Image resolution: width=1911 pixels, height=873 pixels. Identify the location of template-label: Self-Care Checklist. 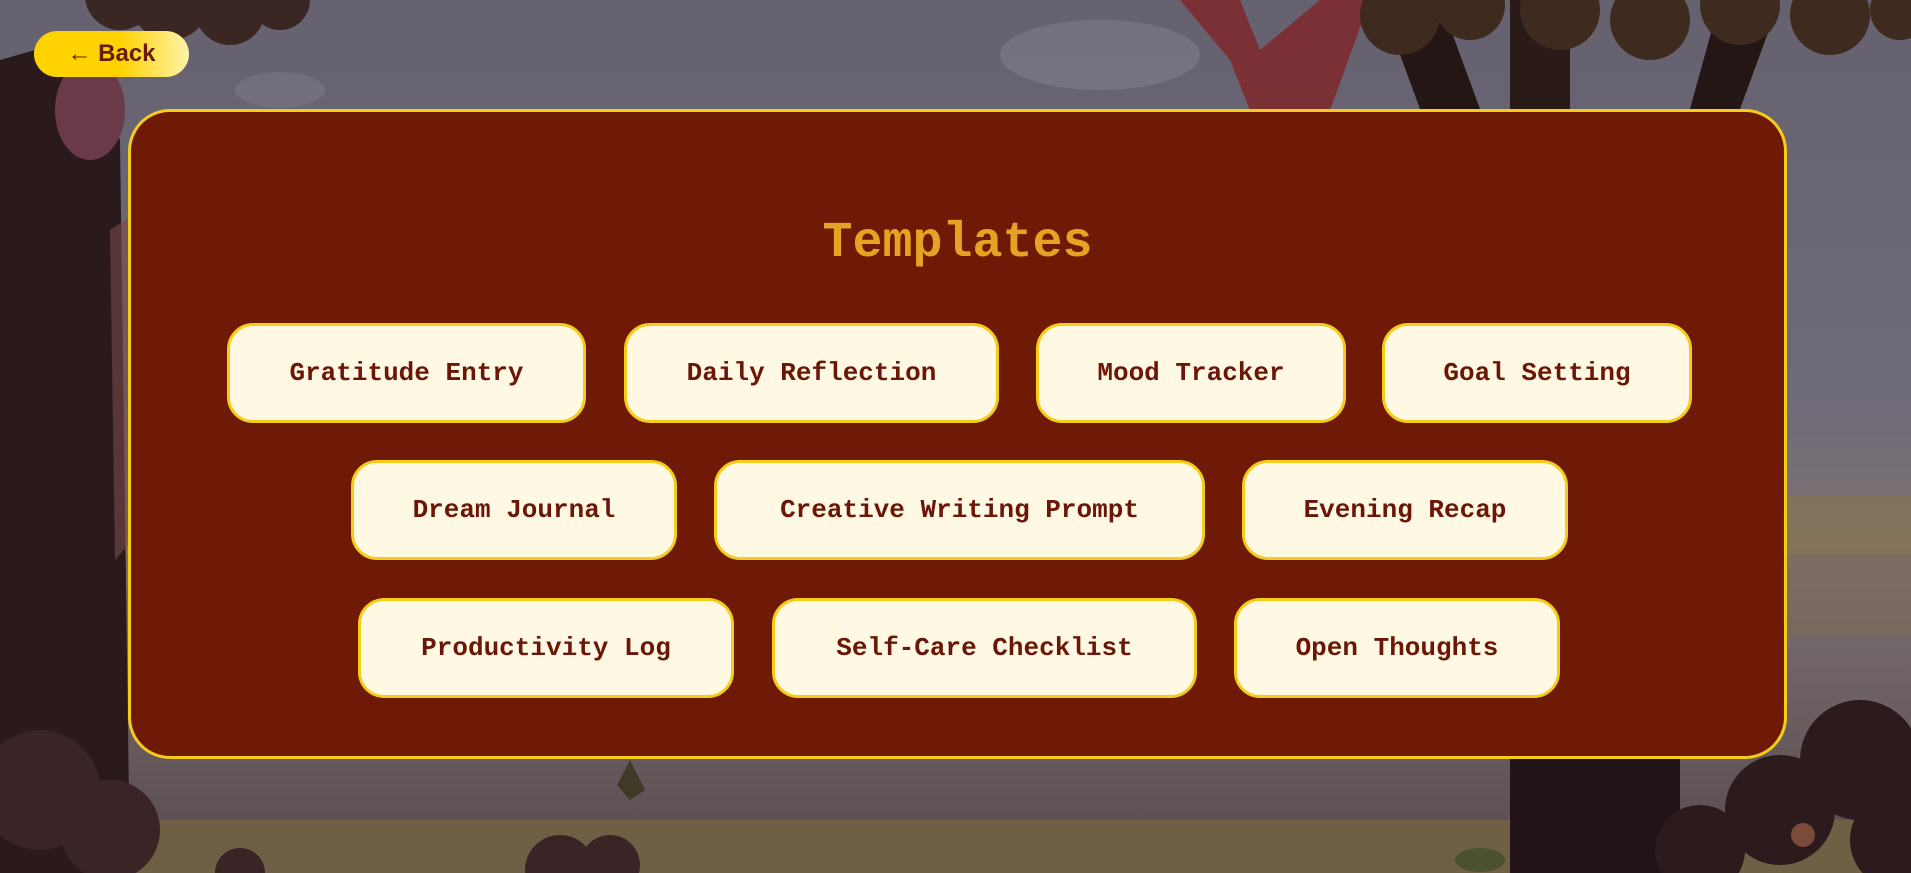
(984, 648).